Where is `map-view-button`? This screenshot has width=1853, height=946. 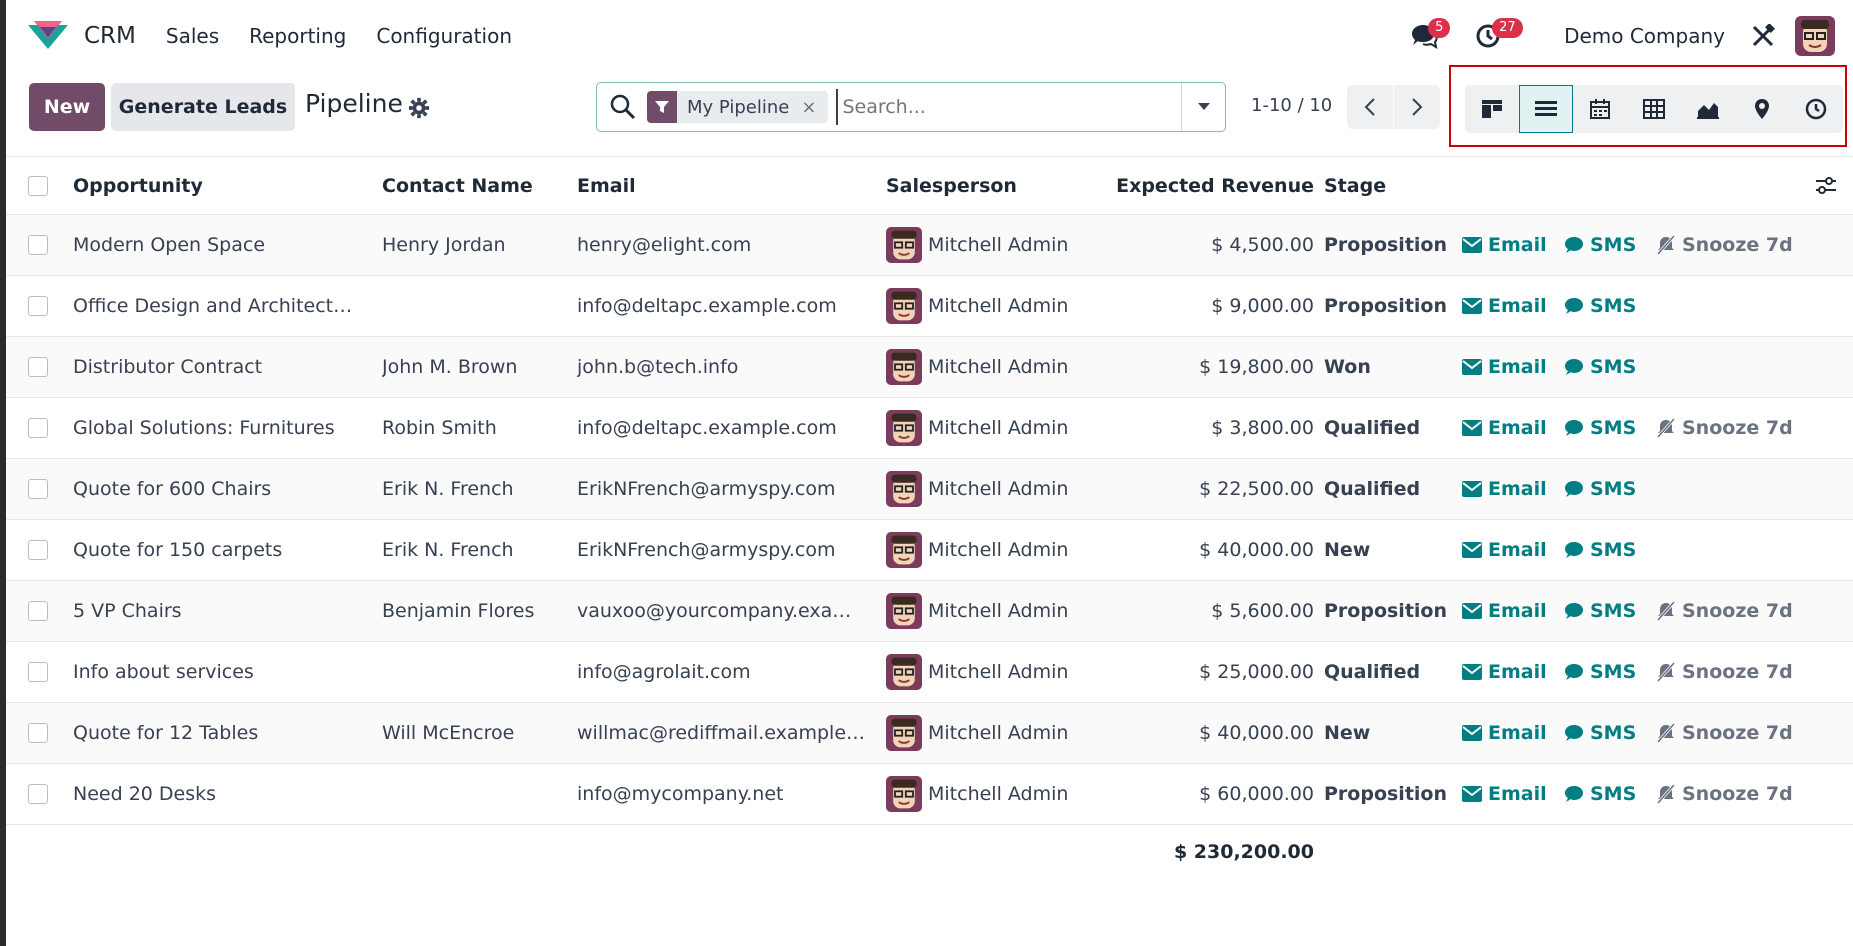
map-view-button is located at coordinates (1762, 109).